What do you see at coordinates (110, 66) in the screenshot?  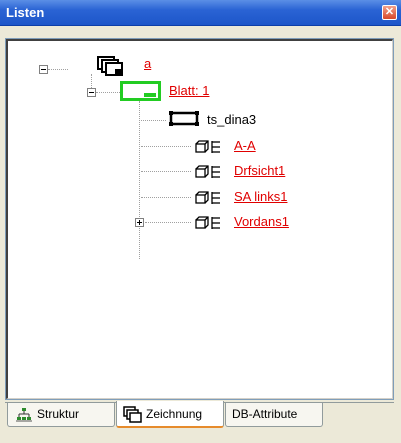 I see `drawing-stack-icon` at bounding box center [110, 66].